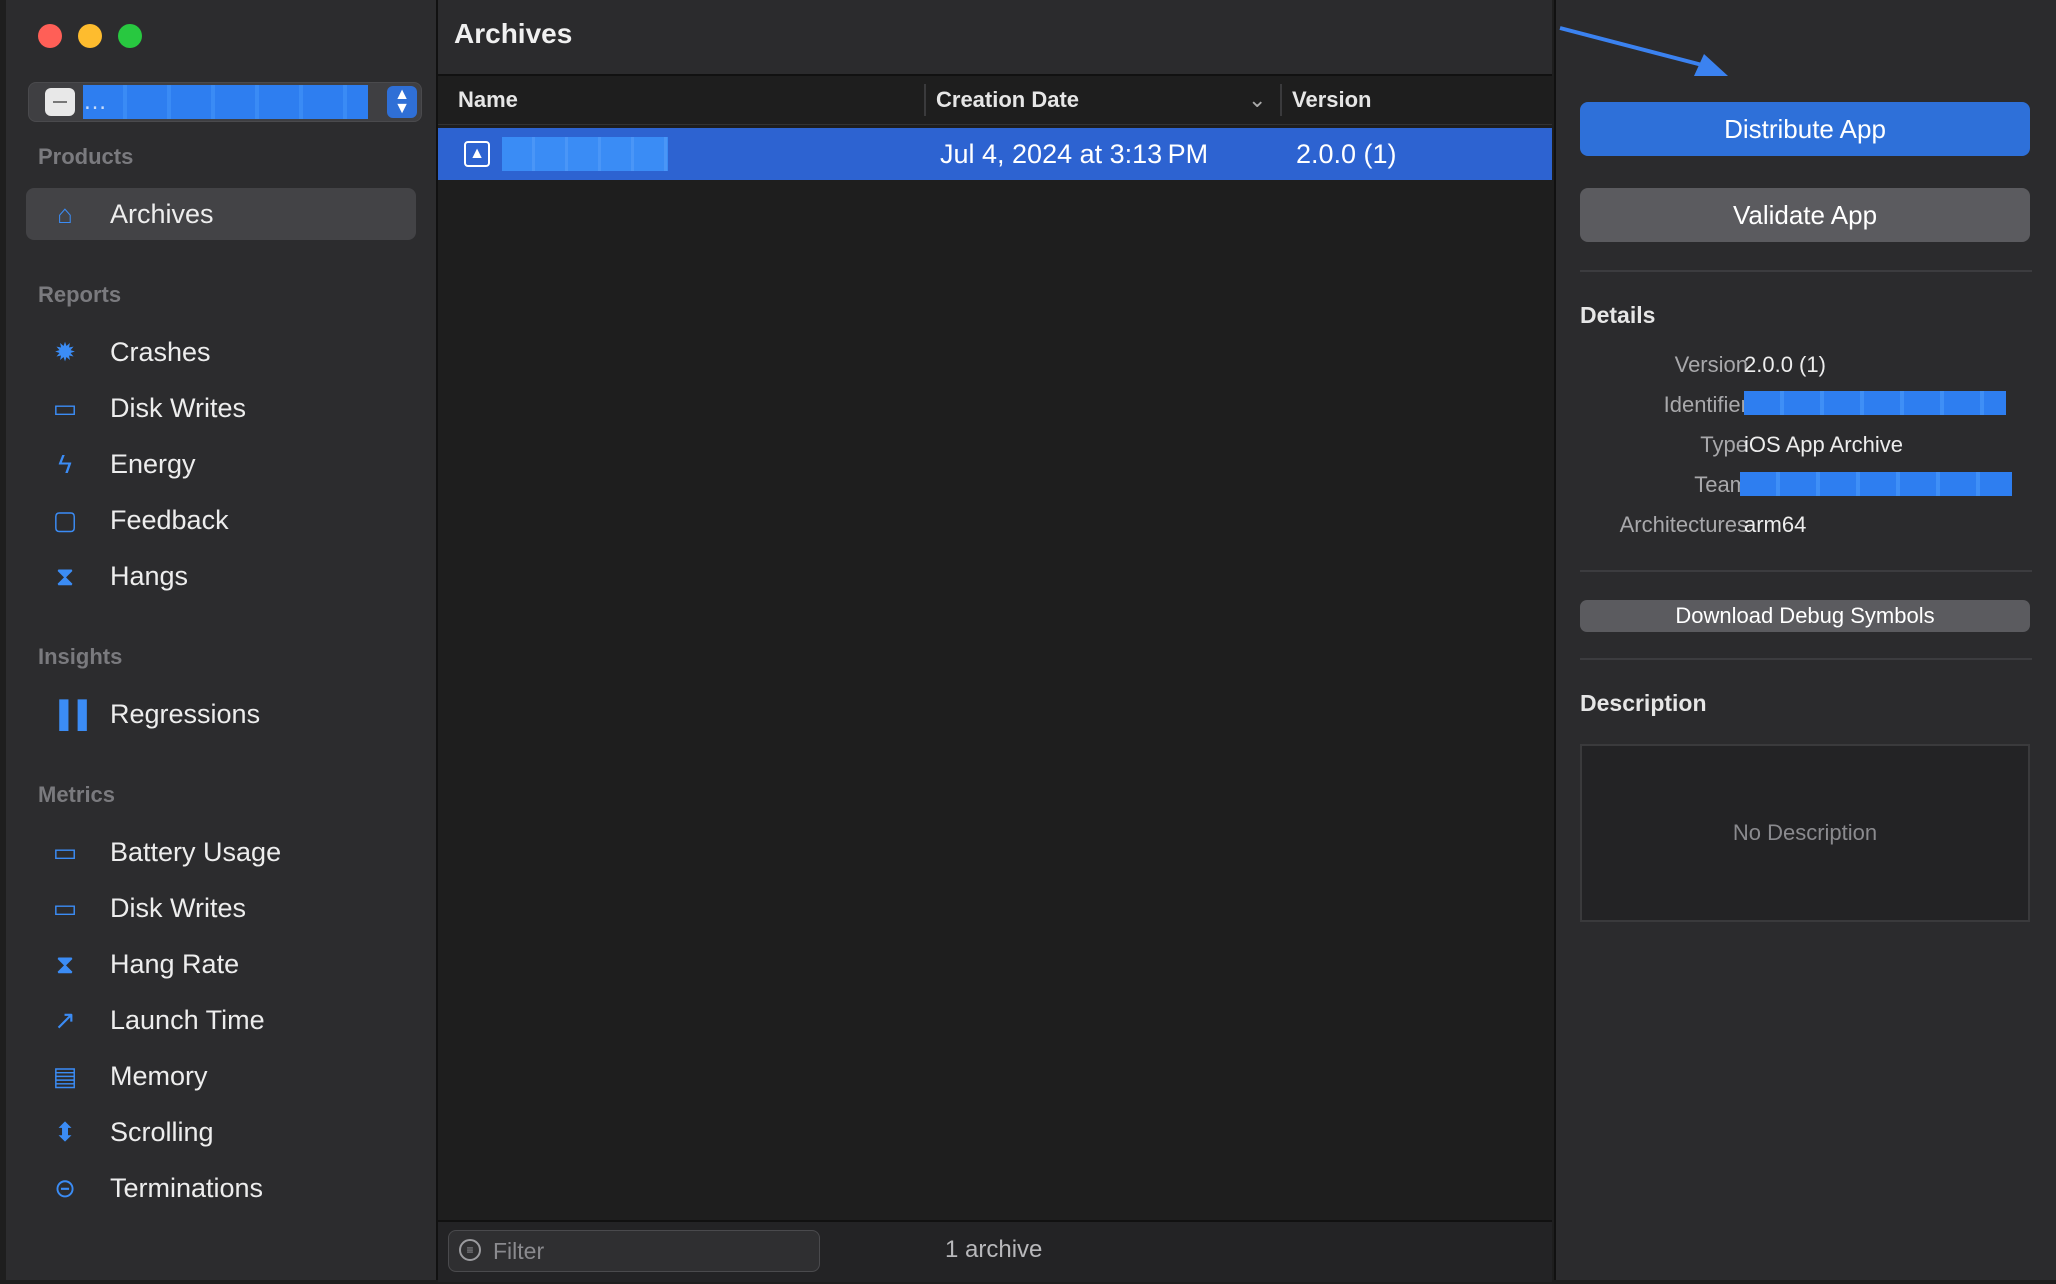 This screenshot has height=1284, width=2056. Describe the element at coordinates (1331, 100) in the screenshot. I see `column-header-version: Version` at that location.